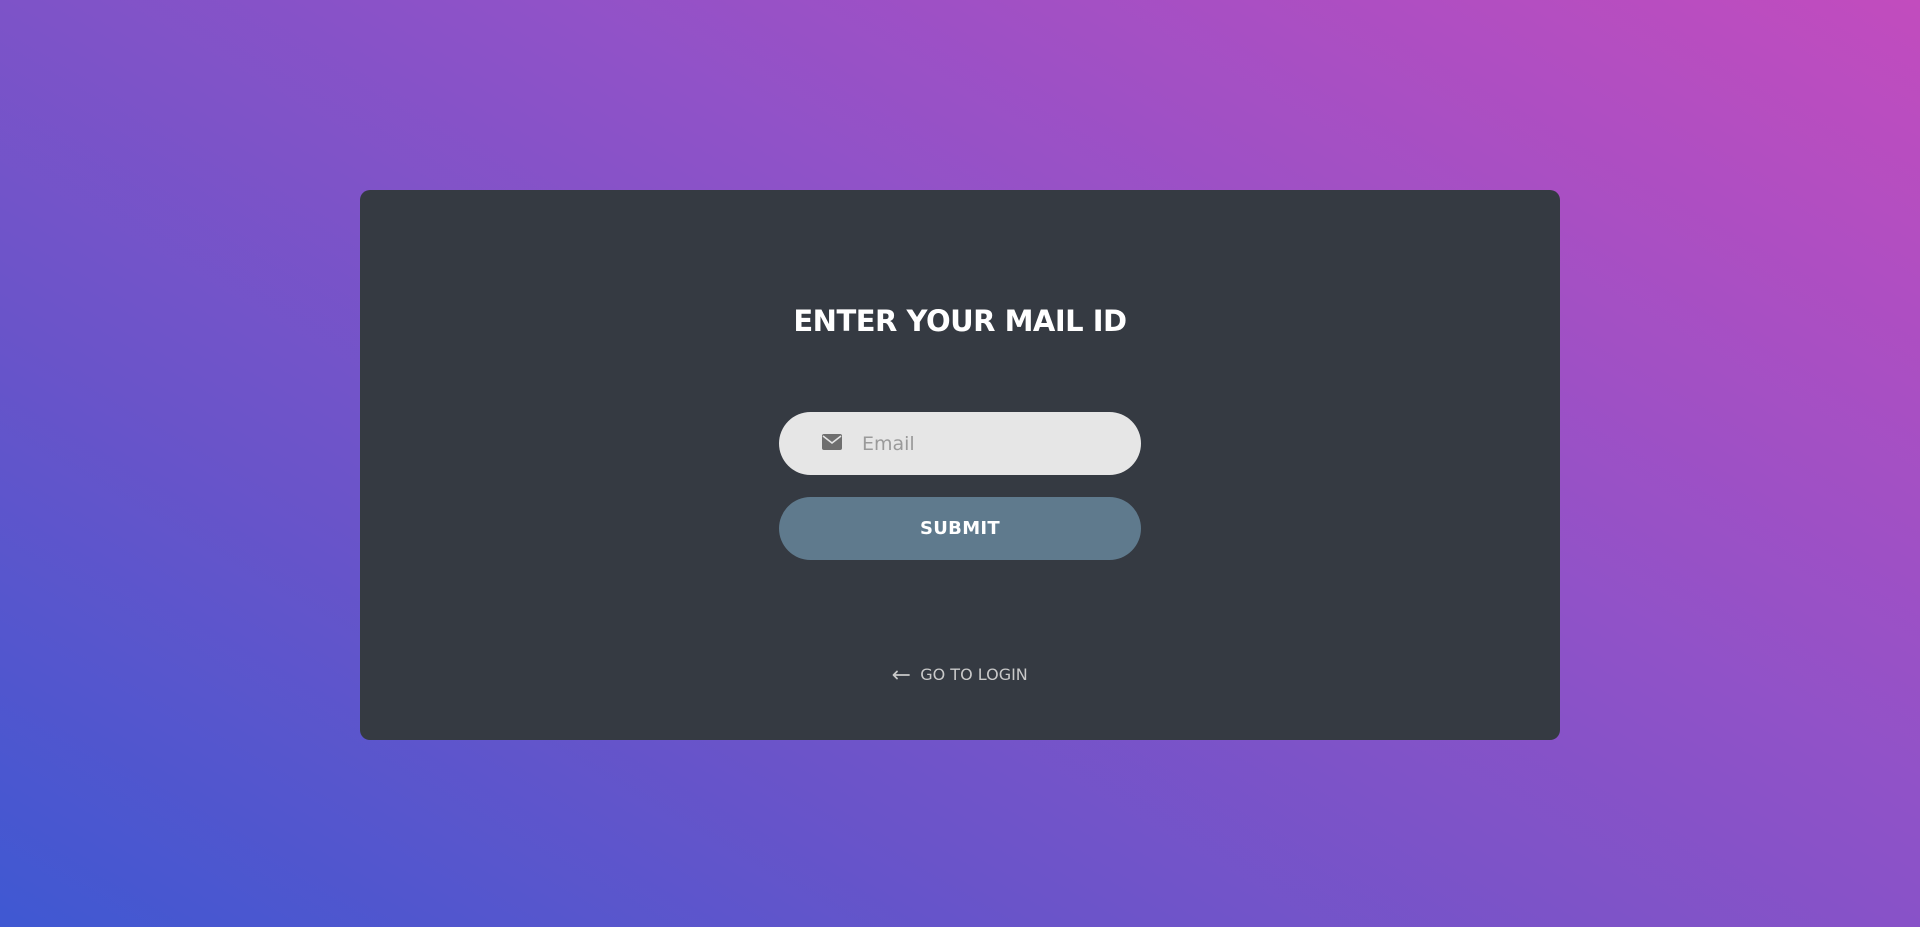  What do you see at coordinates (974, 674) in the screenshot?
I see `go-to-login-label: GO TO LOGIN` at bounding box center [974, 674].